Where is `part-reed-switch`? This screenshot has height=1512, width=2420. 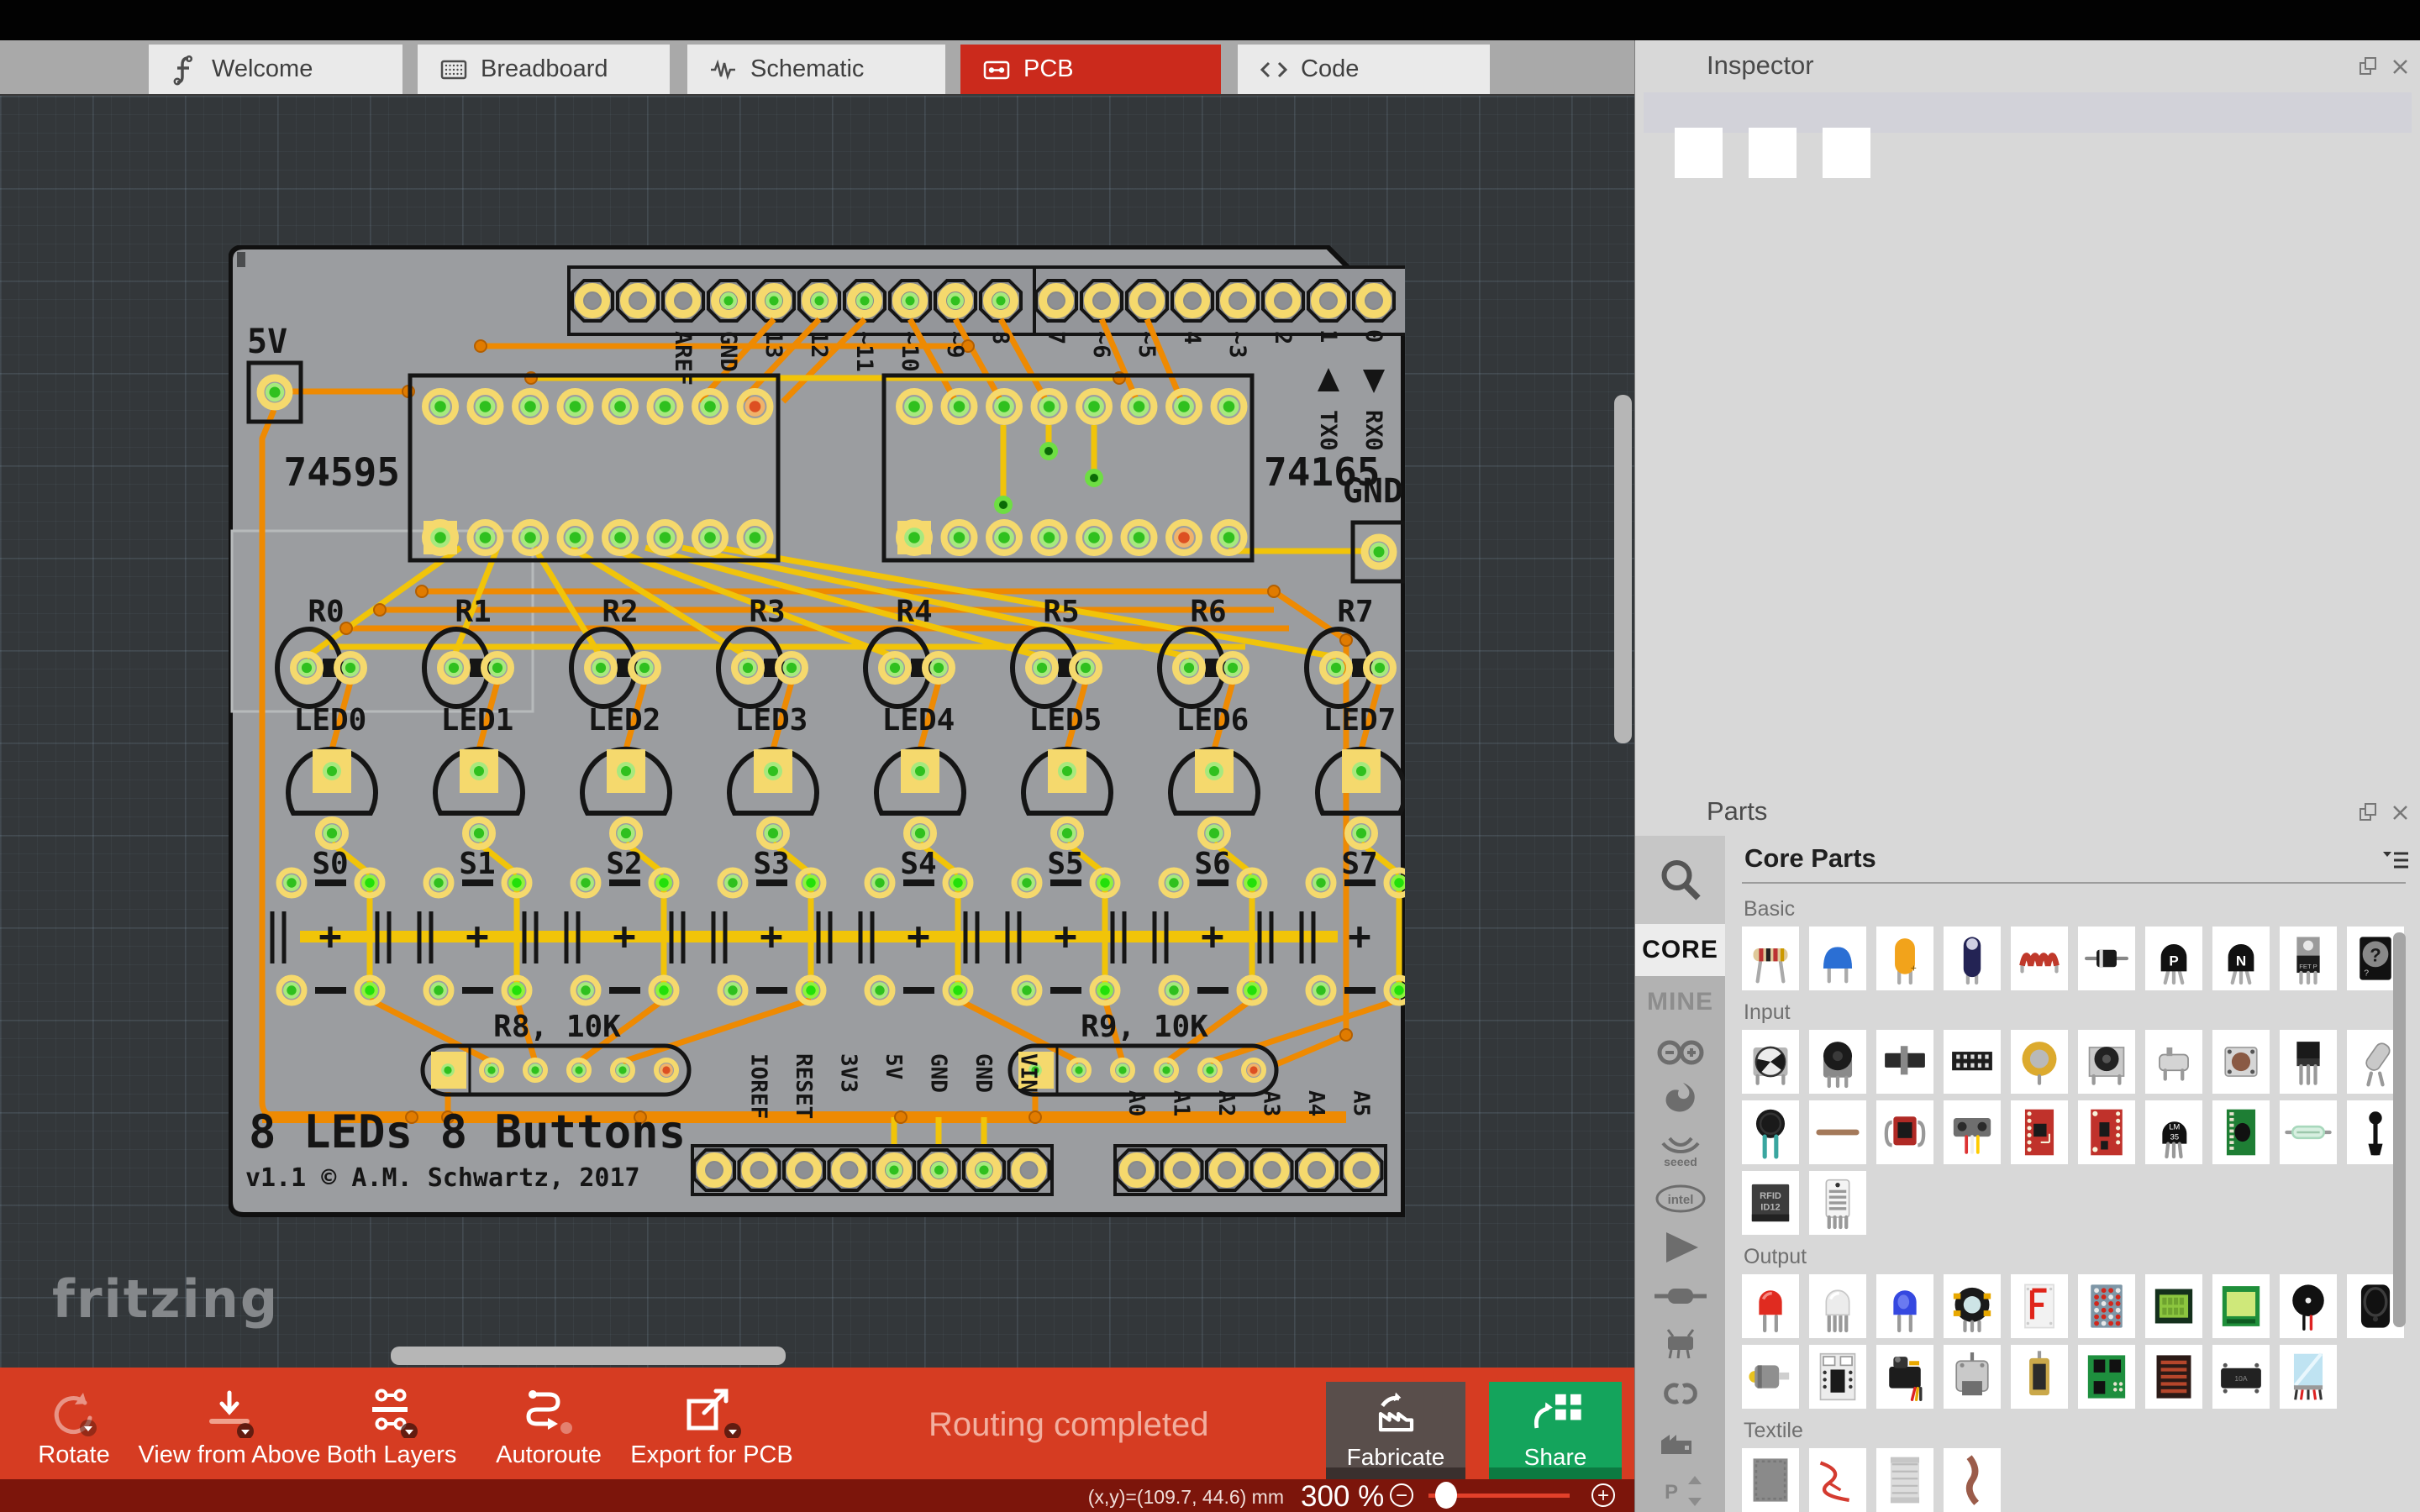
part-reed-switch is located at coordinates (2308, 1132).